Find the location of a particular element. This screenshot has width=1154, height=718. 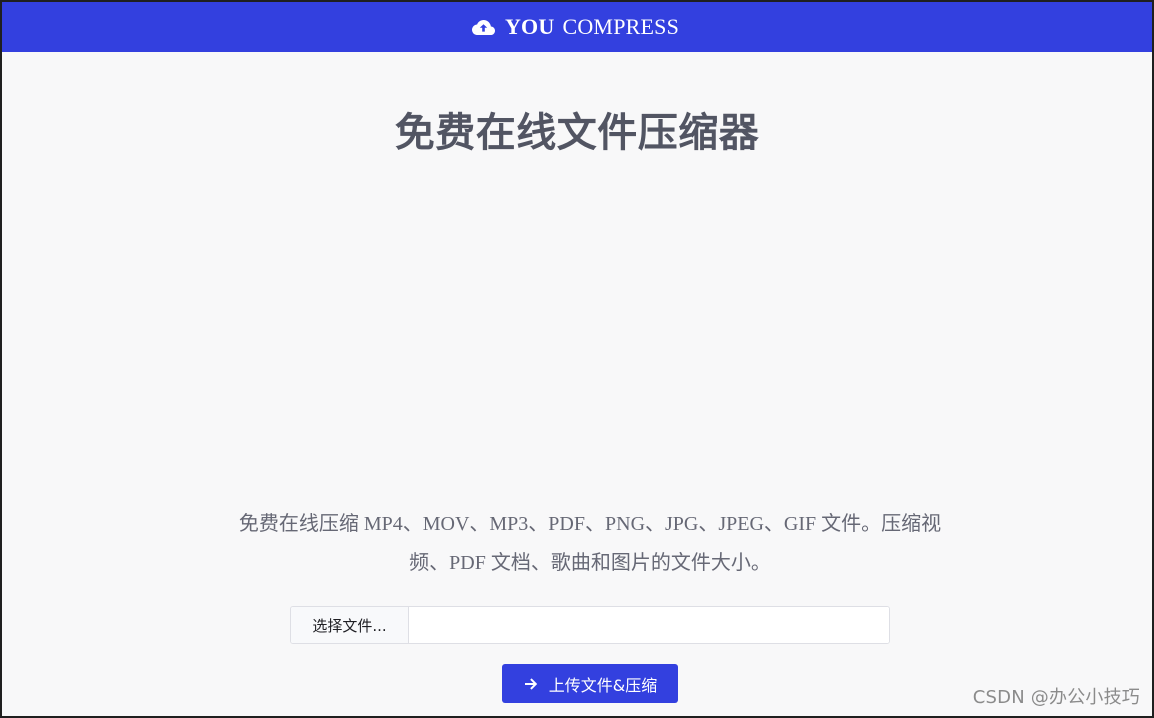

page-title: 免费在线文件压缩器 is located at coordinates (577, 133).